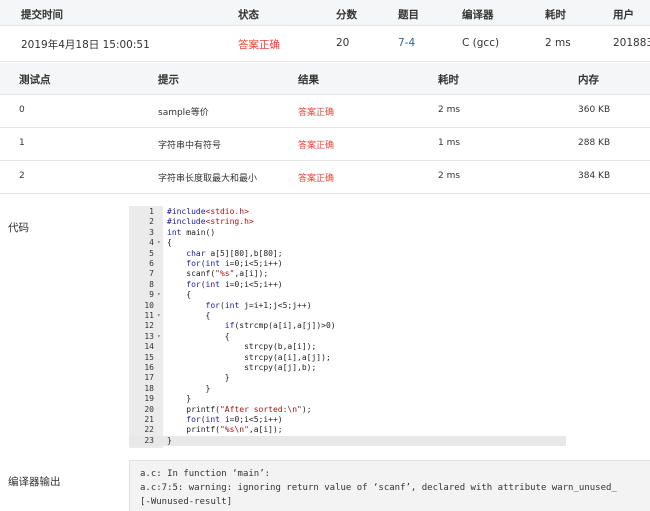  I want to click on header-time: 耗时, so click(448, 80).